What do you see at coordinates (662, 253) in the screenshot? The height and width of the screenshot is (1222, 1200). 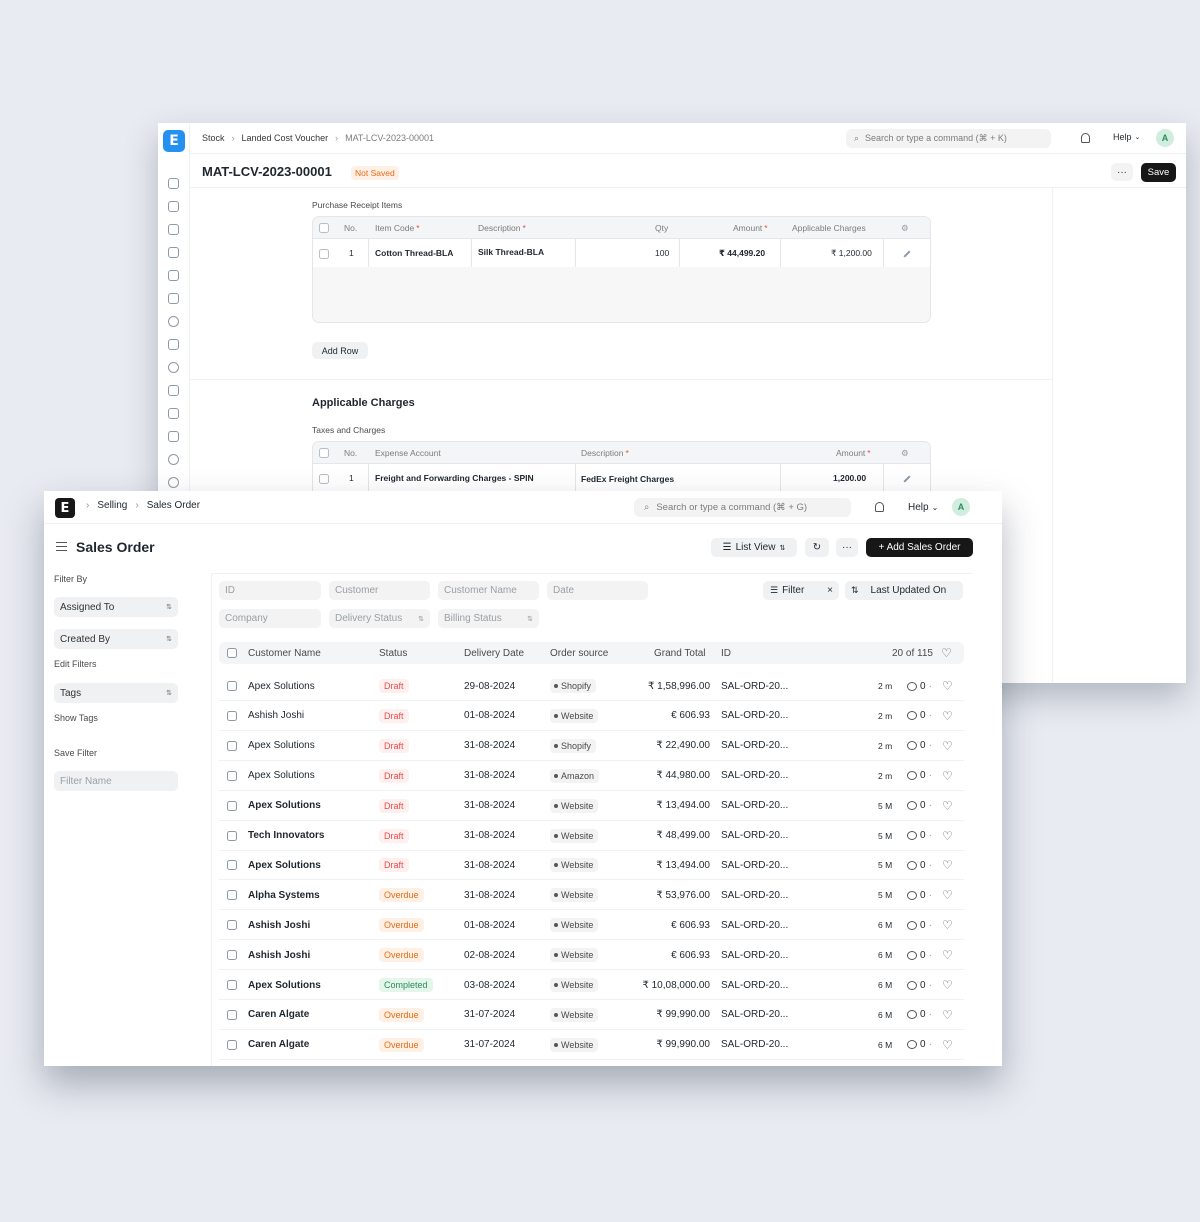 I see `qty-field: 100` at bounding box center [662, 253].